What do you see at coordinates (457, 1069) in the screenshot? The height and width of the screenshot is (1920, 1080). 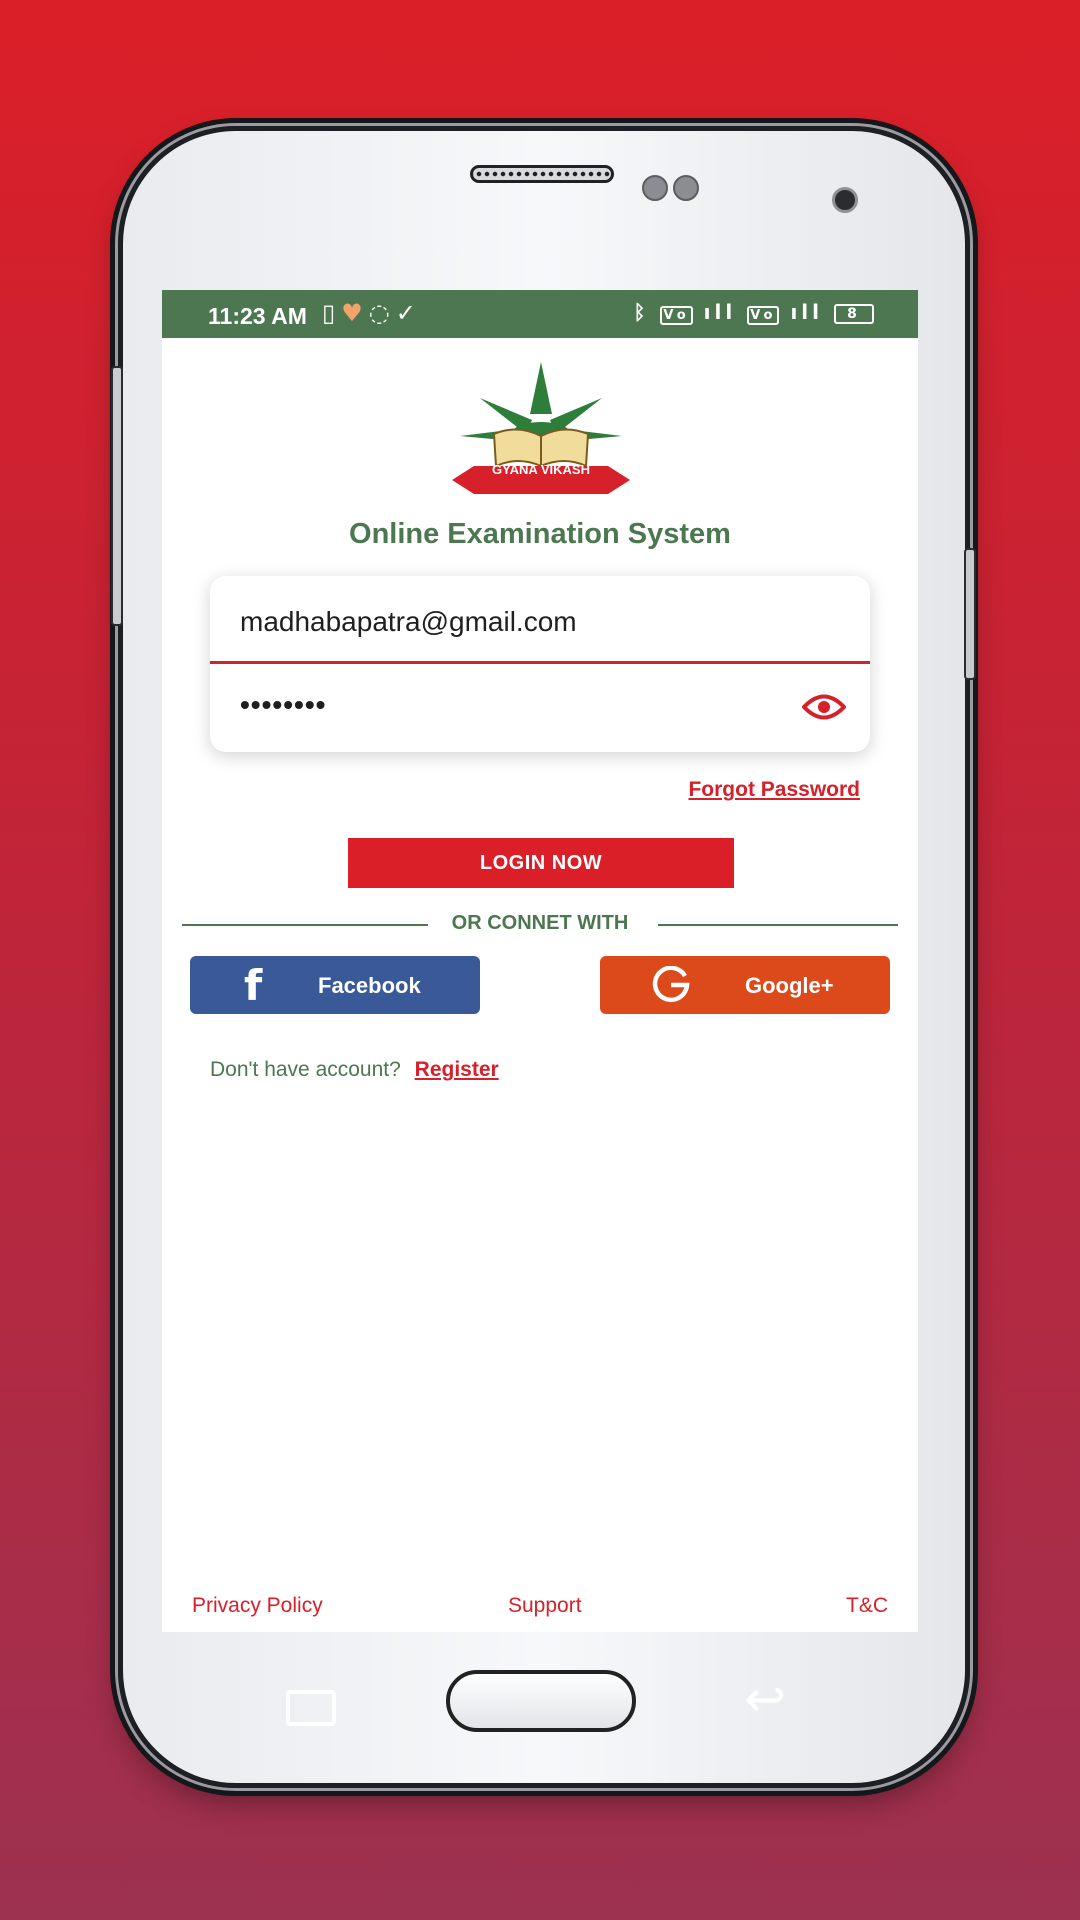 I see `register-link: Register` at bounding box center [457, 1069].